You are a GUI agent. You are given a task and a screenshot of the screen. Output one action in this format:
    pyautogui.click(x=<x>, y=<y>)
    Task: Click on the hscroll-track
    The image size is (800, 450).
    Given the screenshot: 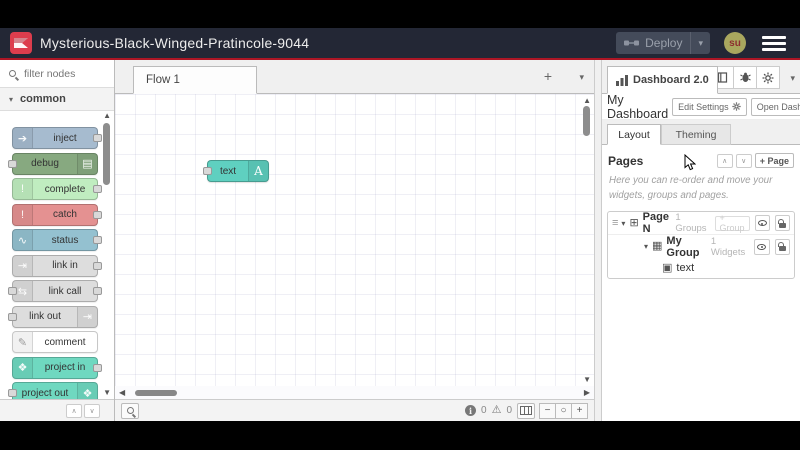 What is the action you would take?
    pyautogui.click(x=354, y=393)
    